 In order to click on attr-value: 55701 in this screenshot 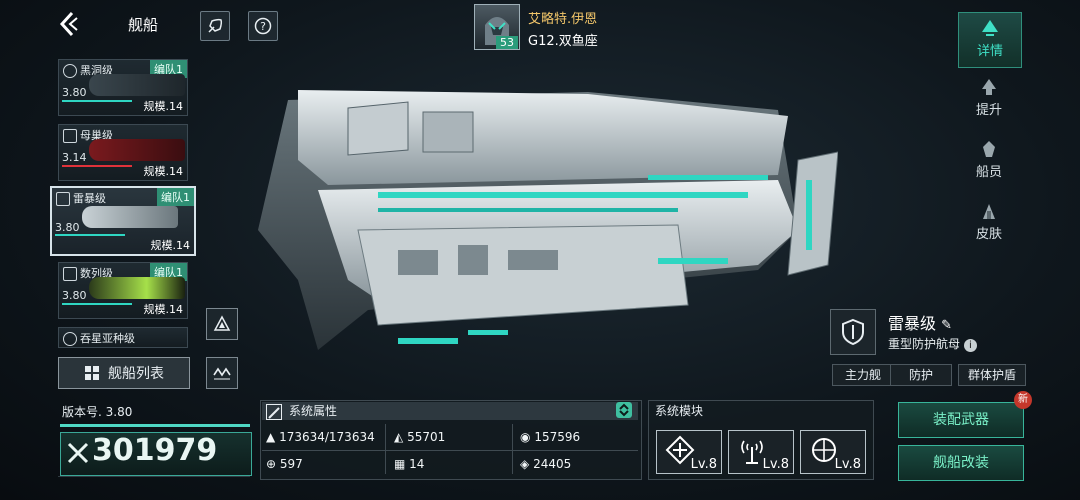, I will do `click(426, 437)`.